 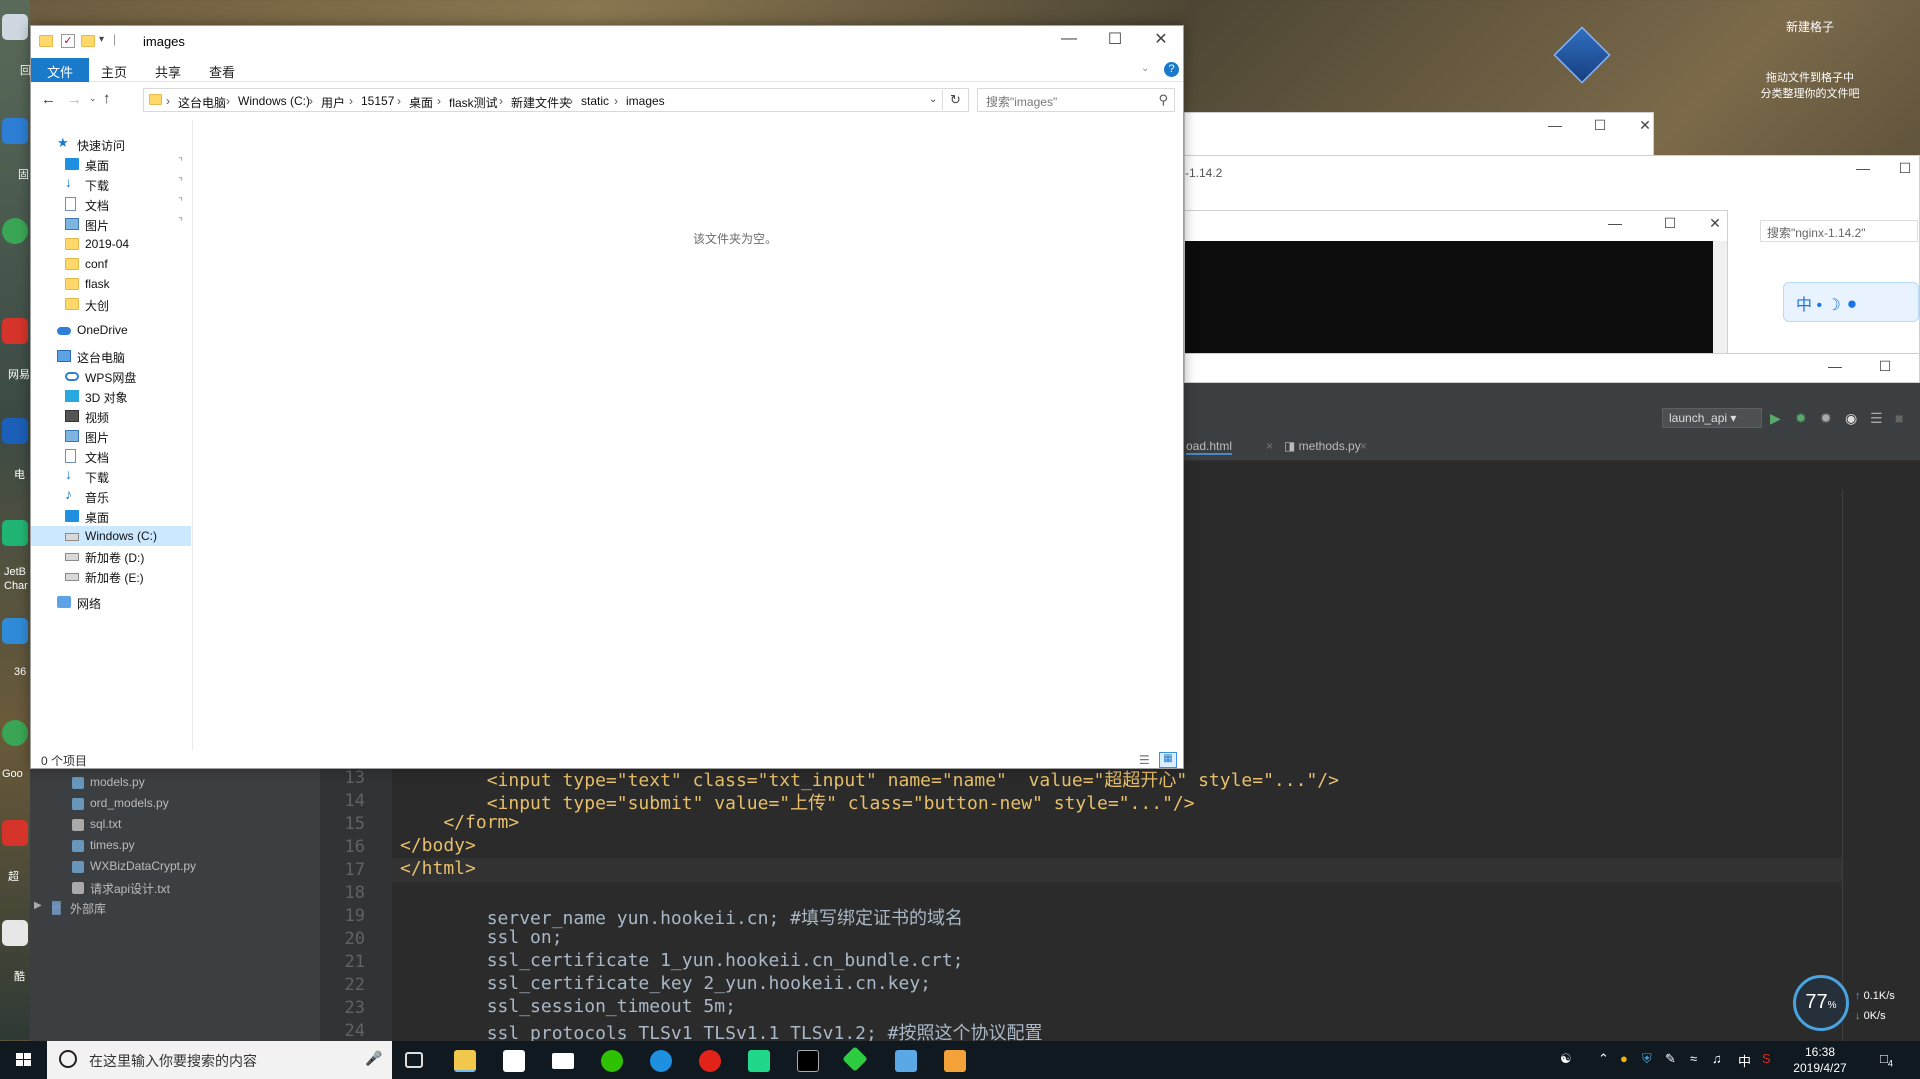 What do you see at coordinates (15, 331) in the screenshot?
I see `netease-icon` at bounding box center [15, 331].